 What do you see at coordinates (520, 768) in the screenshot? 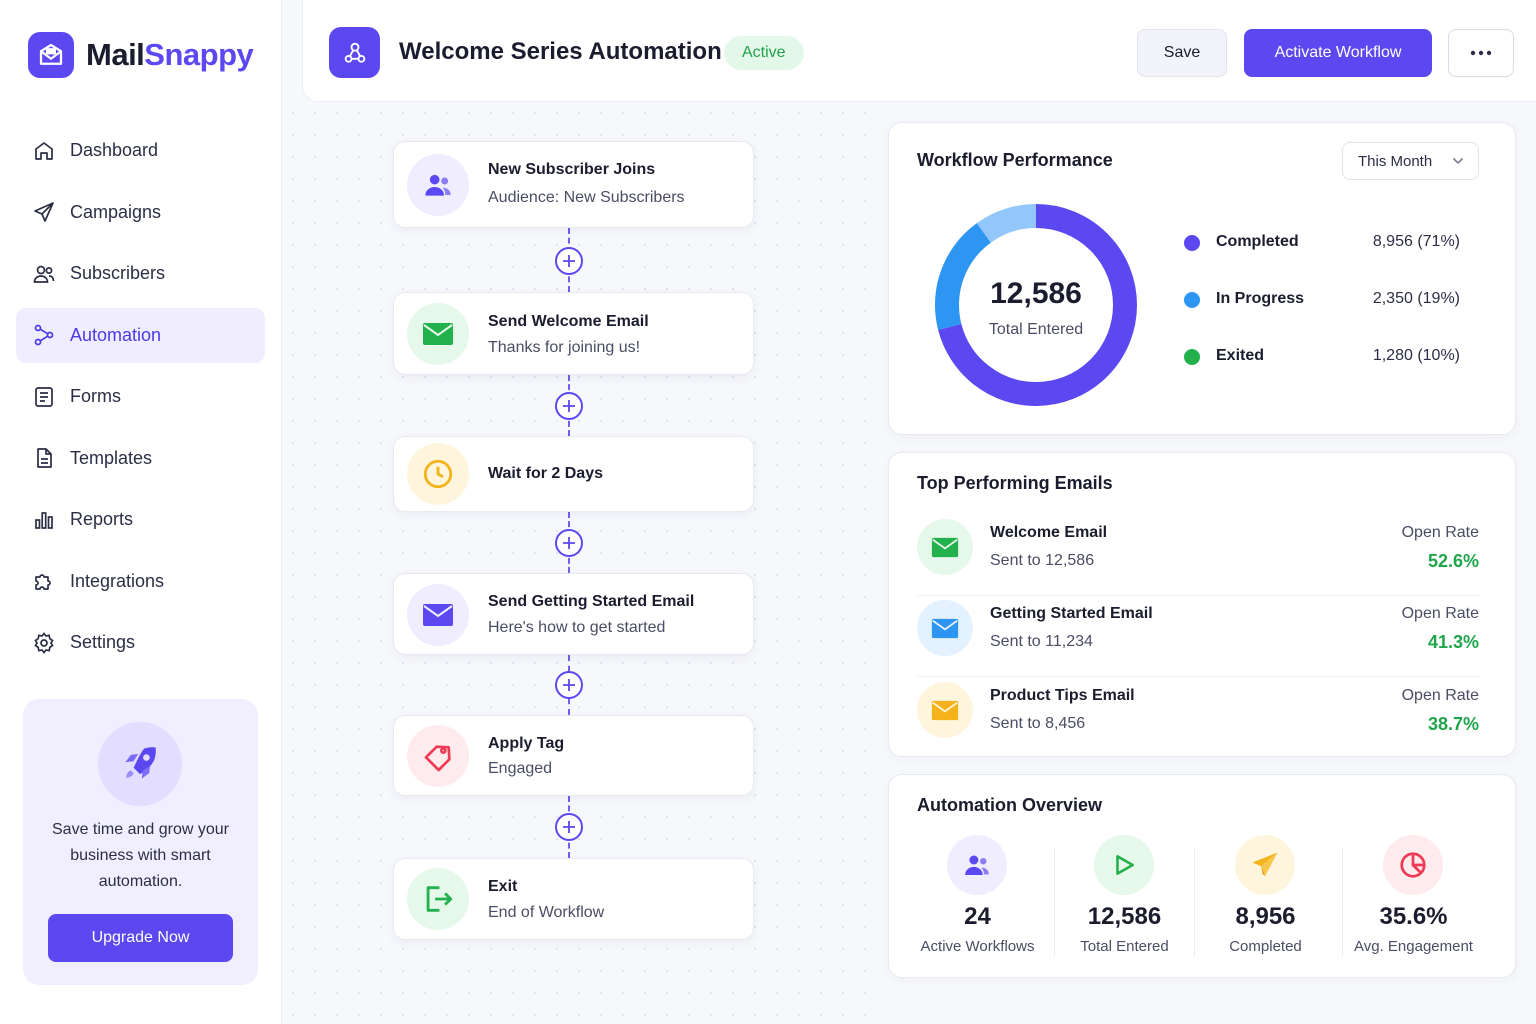
I see `step-subtitle: Engaged` at bounding box center [520, 768].